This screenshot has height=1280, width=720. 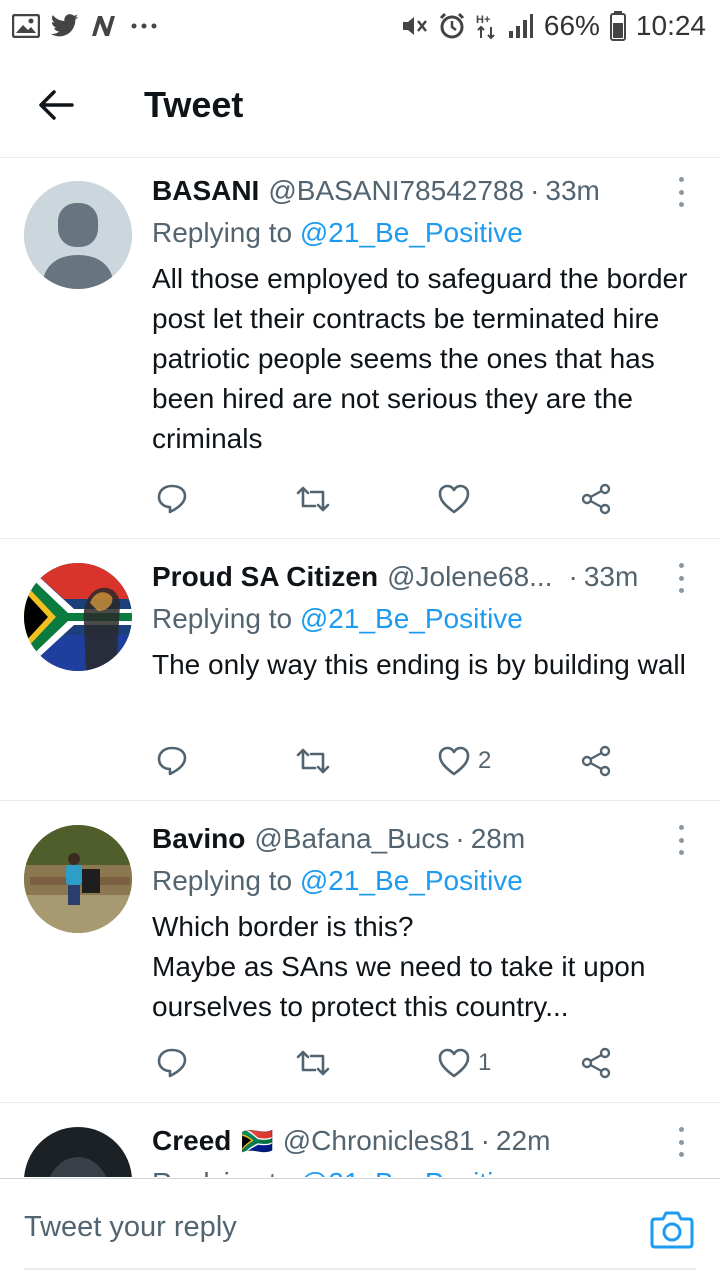 I want to click on flag-fist-avatar-image, so click(x=78, y=617).